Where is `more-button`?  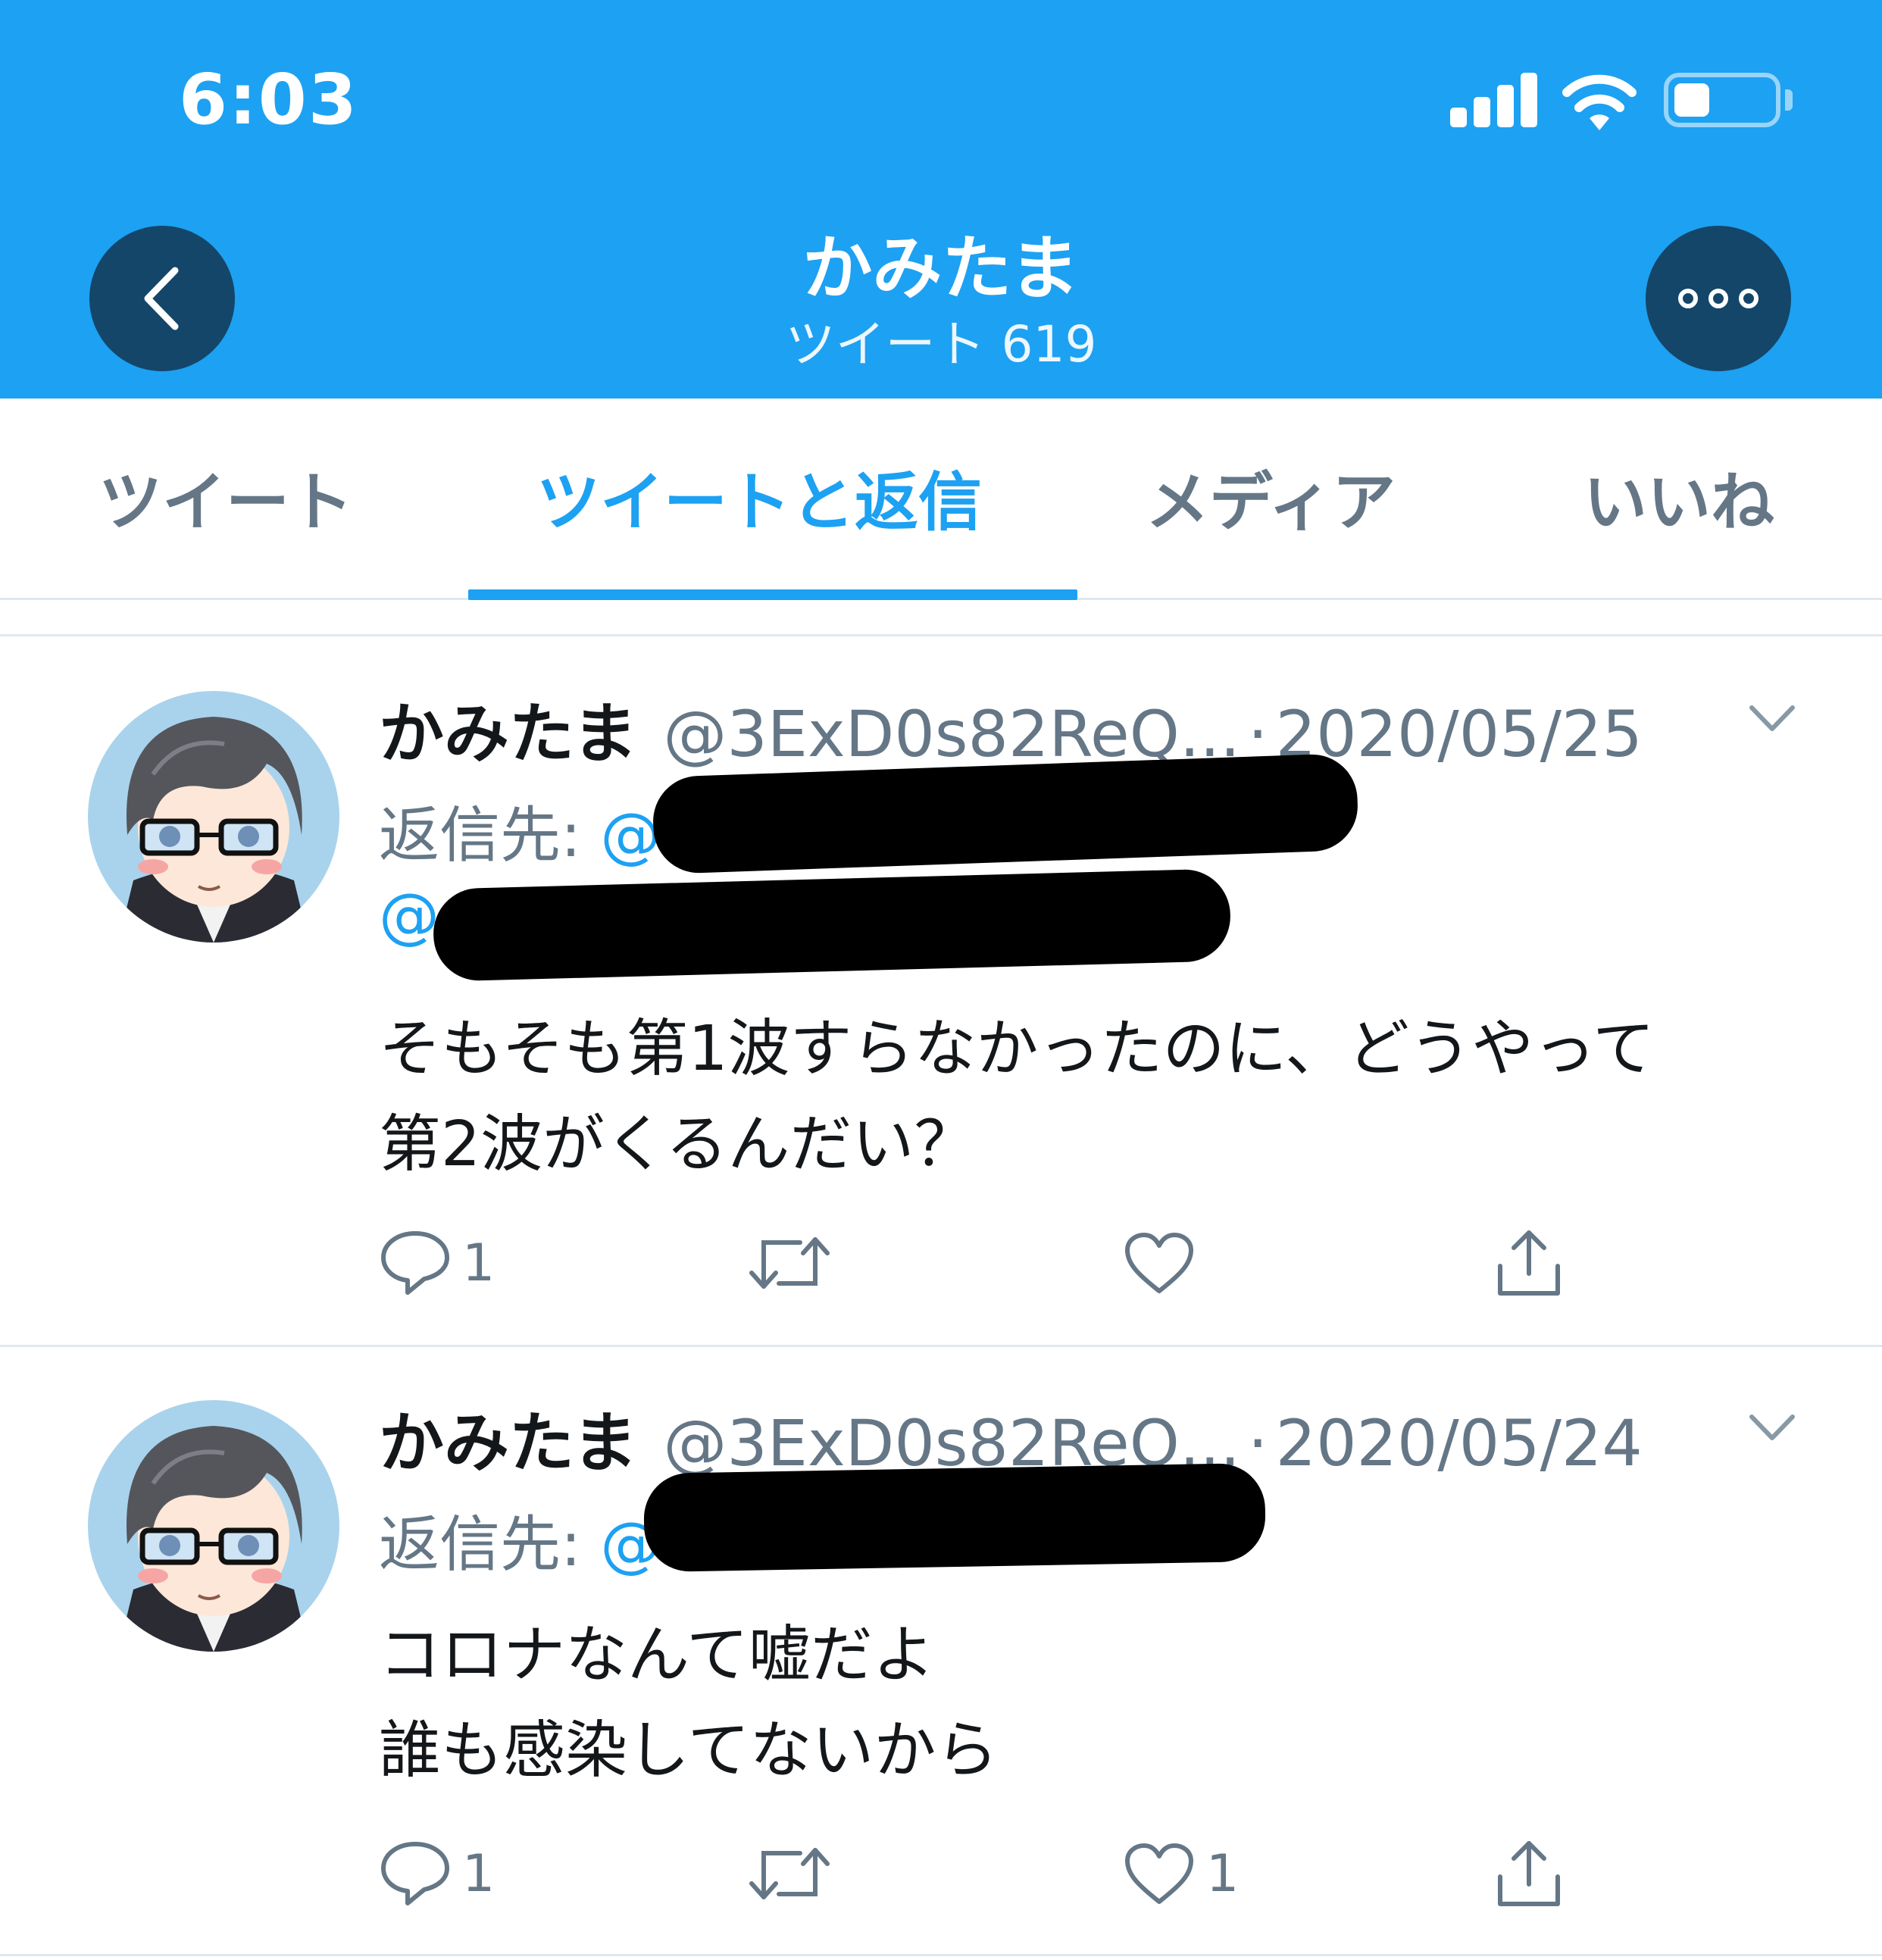
more-button is located at coordinates (1719, 299).